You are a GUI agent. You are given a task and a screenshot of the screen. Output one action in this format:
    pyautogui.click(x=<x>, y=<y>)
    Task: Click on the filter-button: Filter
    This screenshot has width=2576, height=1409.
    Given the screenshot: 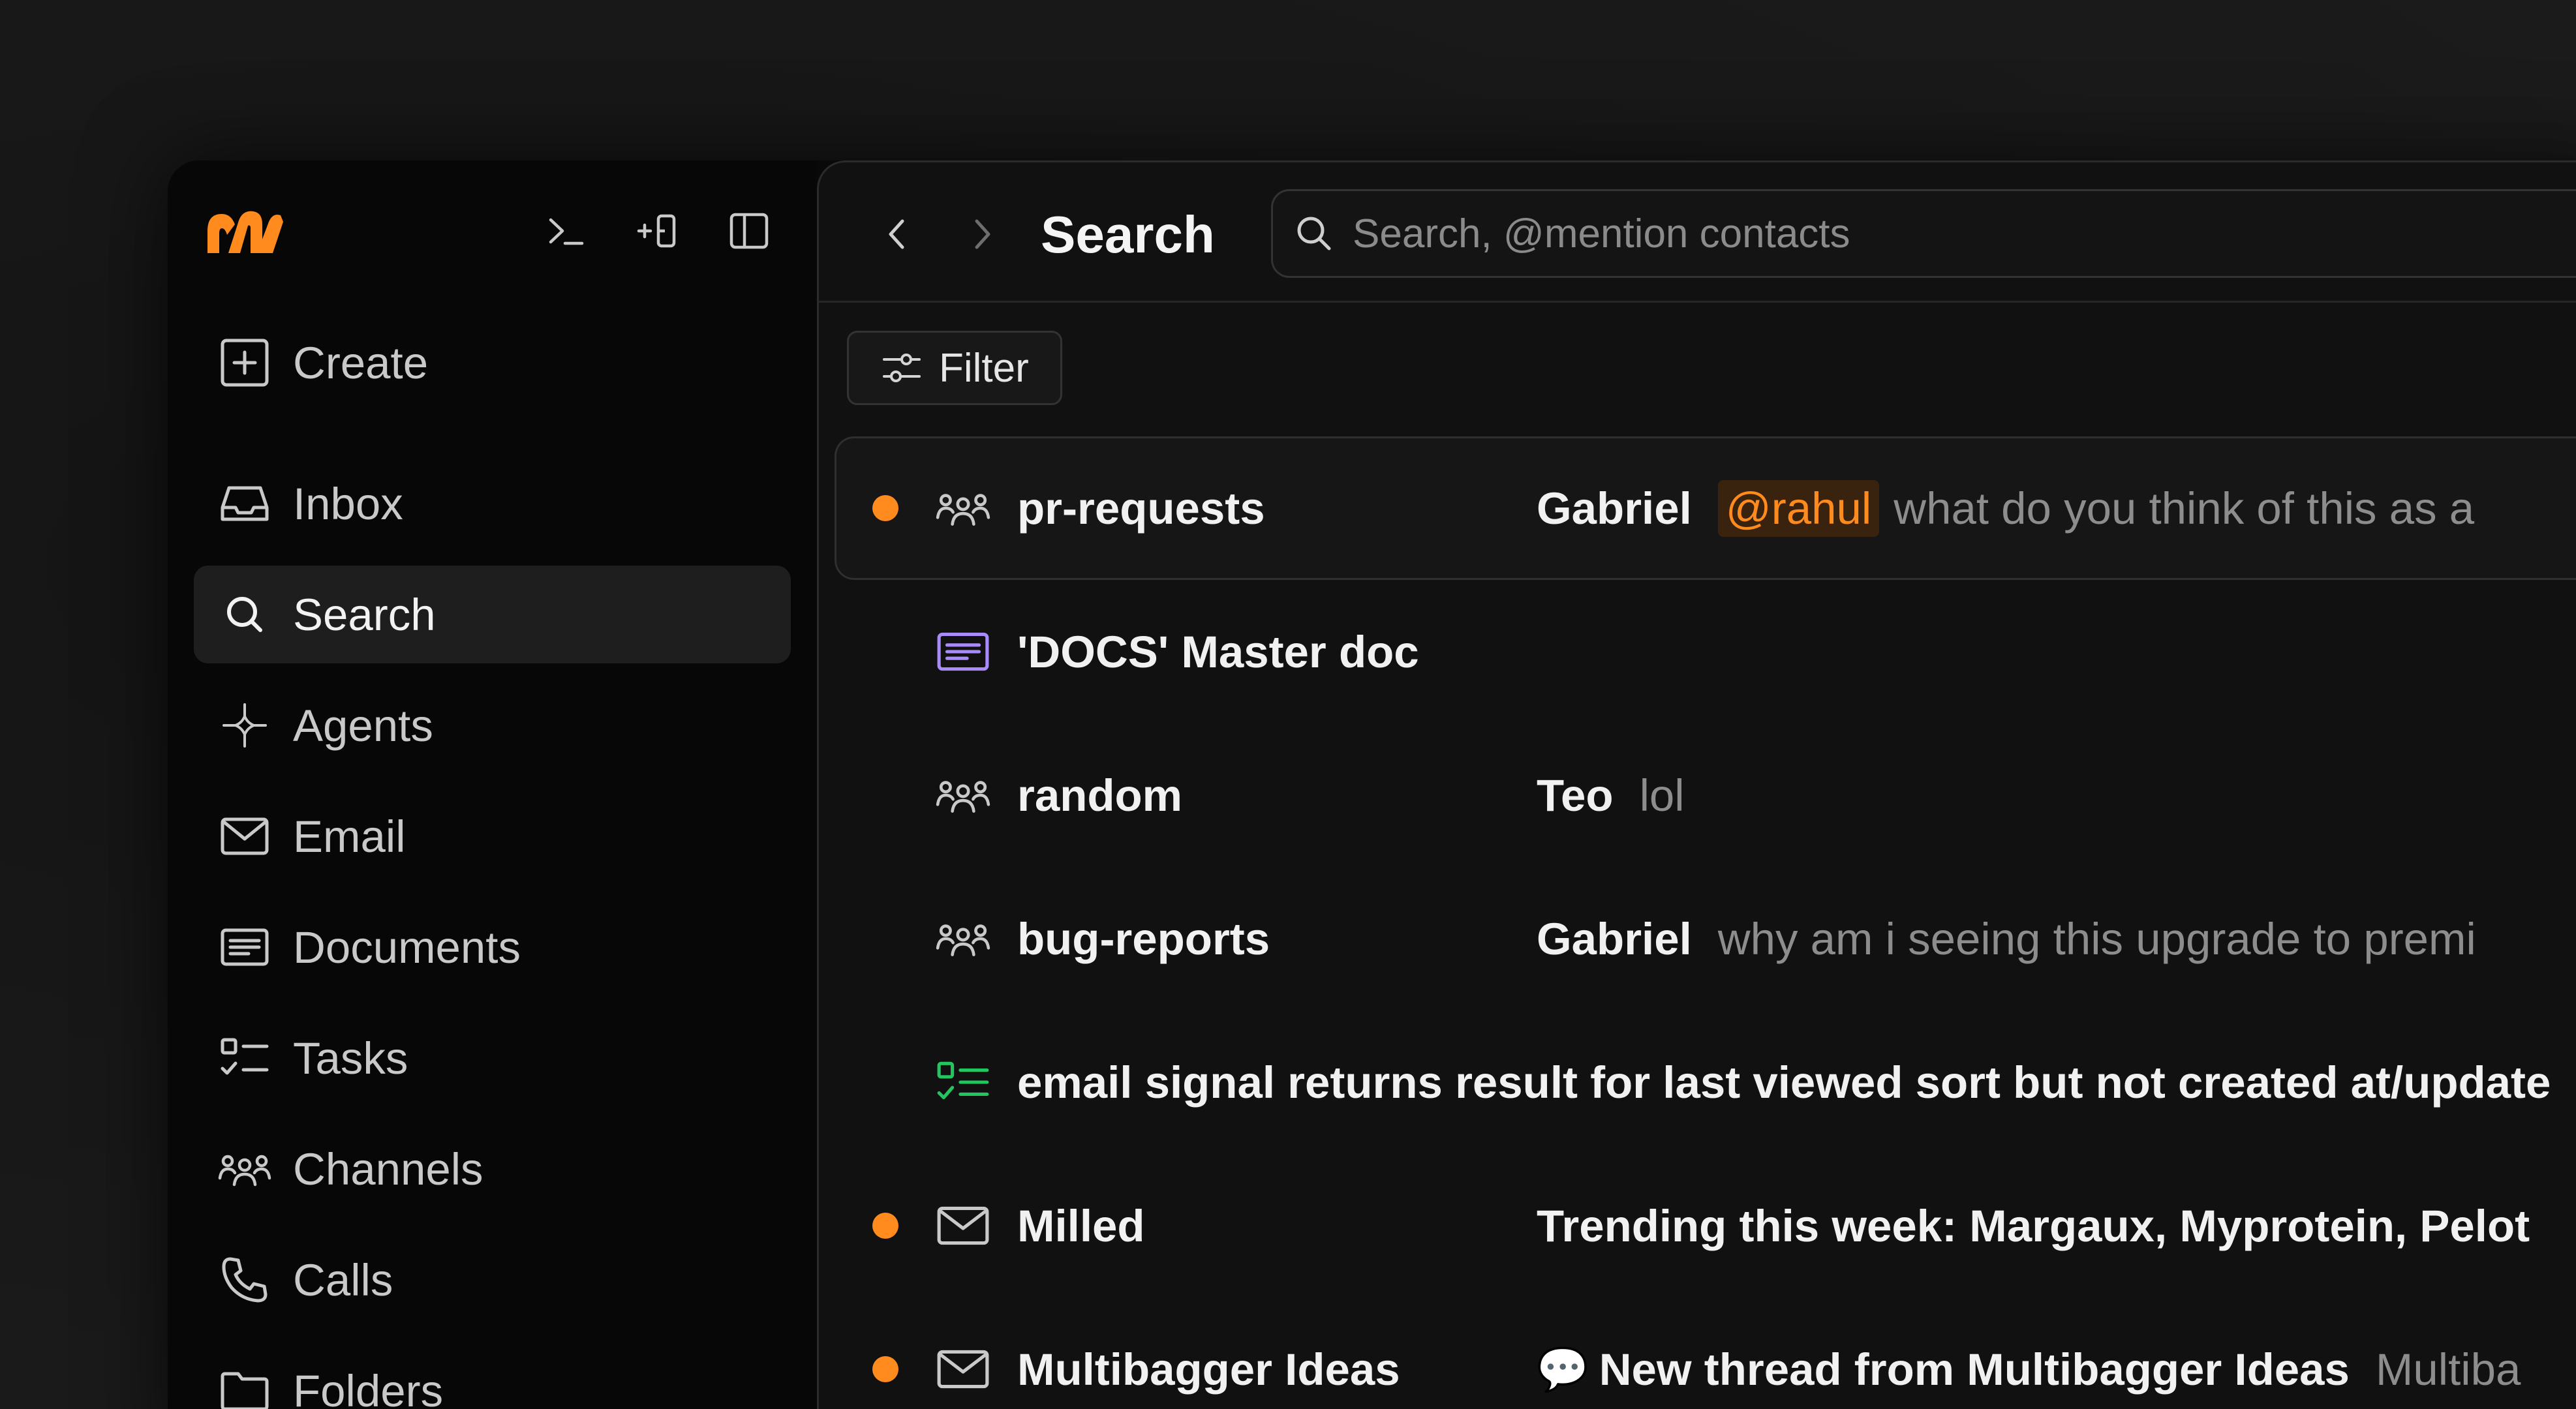 What is the action you would take?
    pyautogui.click(x=955, y=368)
    